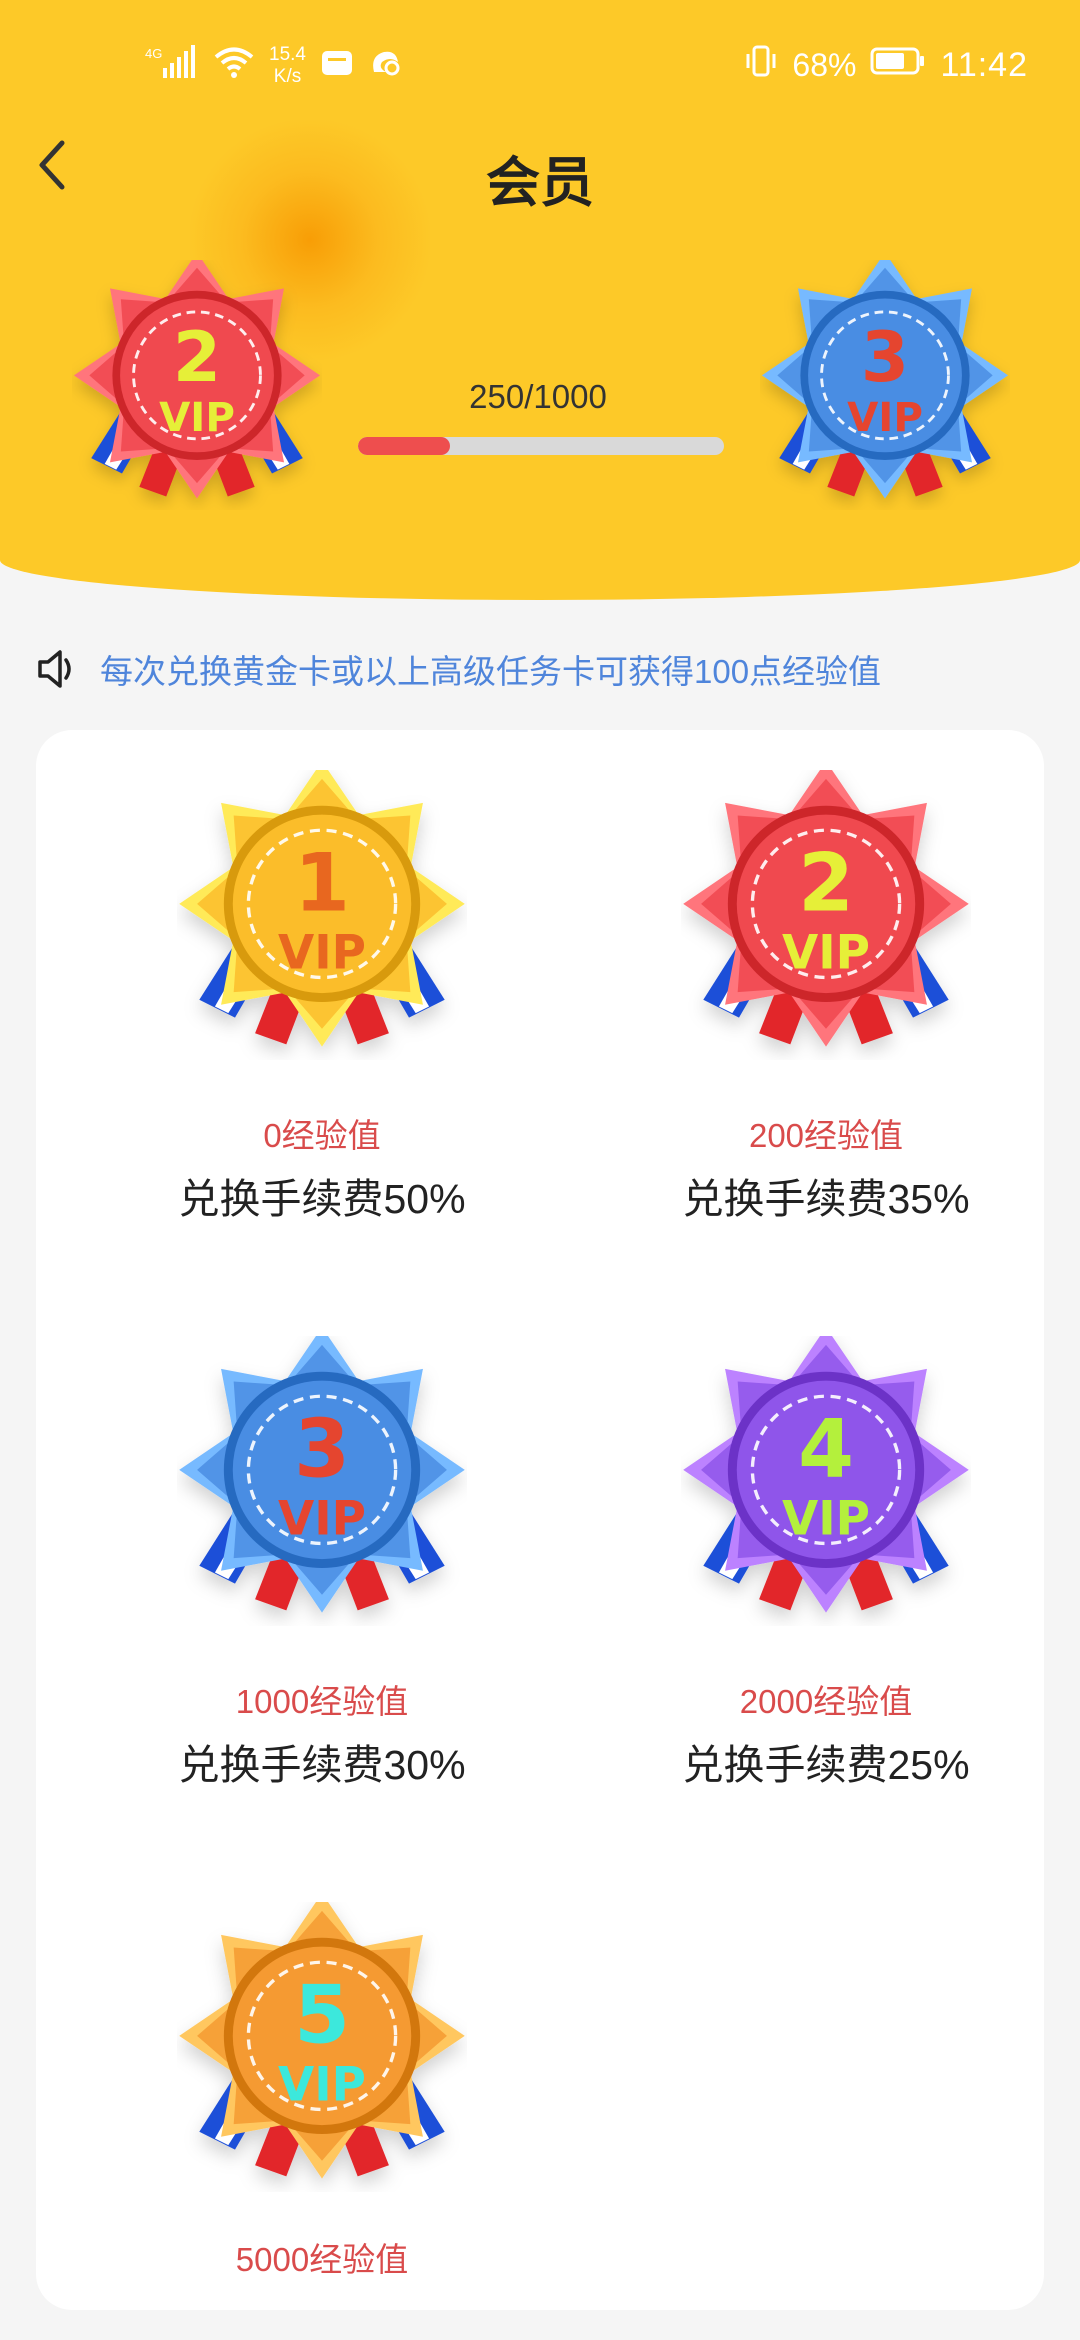 The width and height of the screenshot is (1080, 2340). I want to click on speed-unit: K/s, so click(287, 76).